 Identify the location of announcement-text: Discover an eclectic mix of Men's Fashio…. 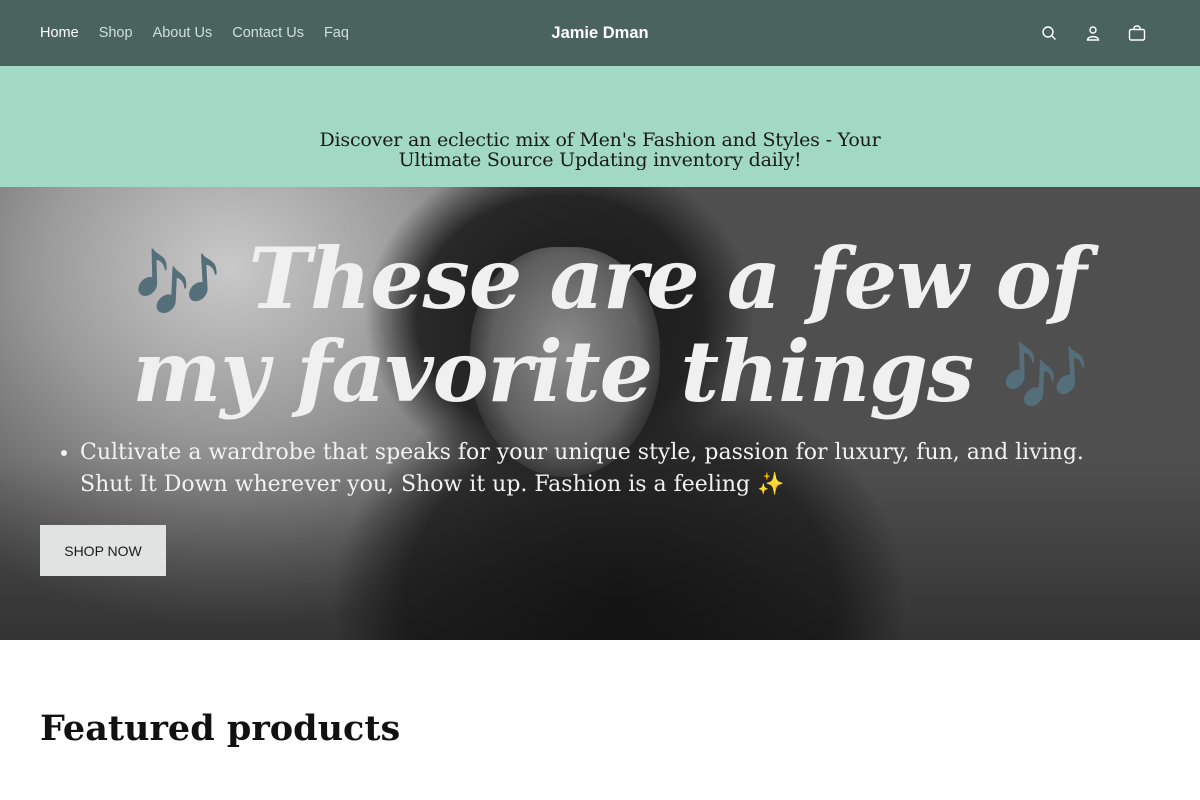
(600, 150).